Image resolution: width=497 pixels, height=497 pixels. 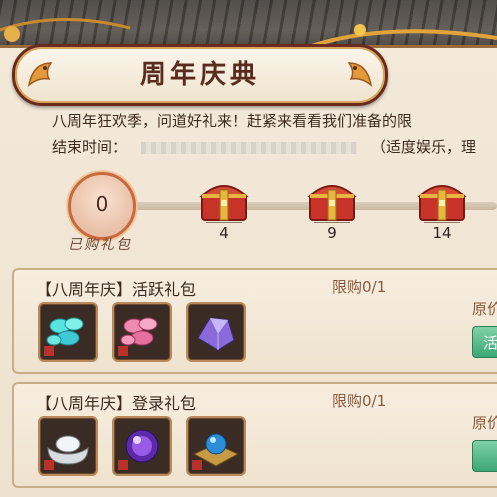 What do you see at coordinates (100, 245) in the screenshot?
I see `purchased-label: 已购礼包` at bounding box center [100, 245].